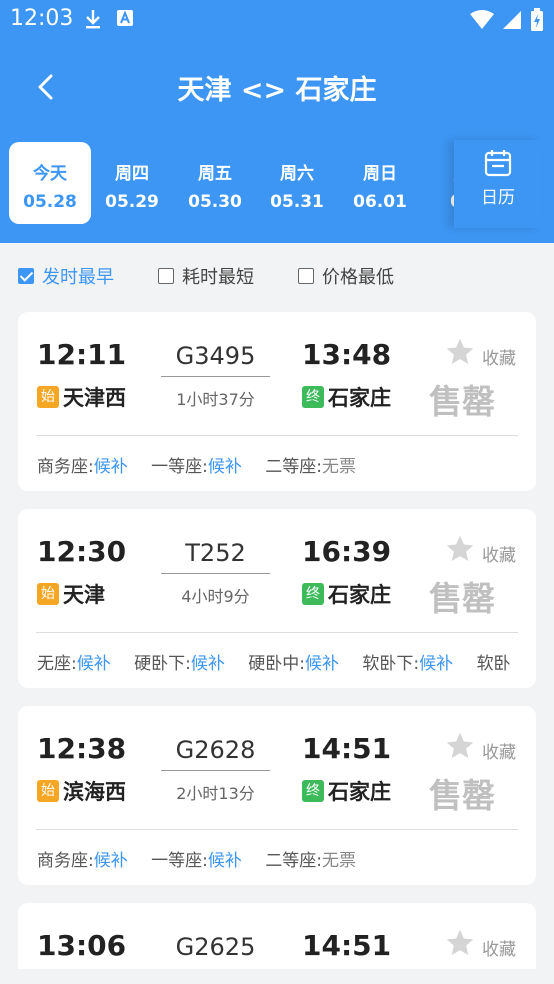  I want to click on sort-filters: 发时最早 耗时最短 价格最低, so click(277, 276).